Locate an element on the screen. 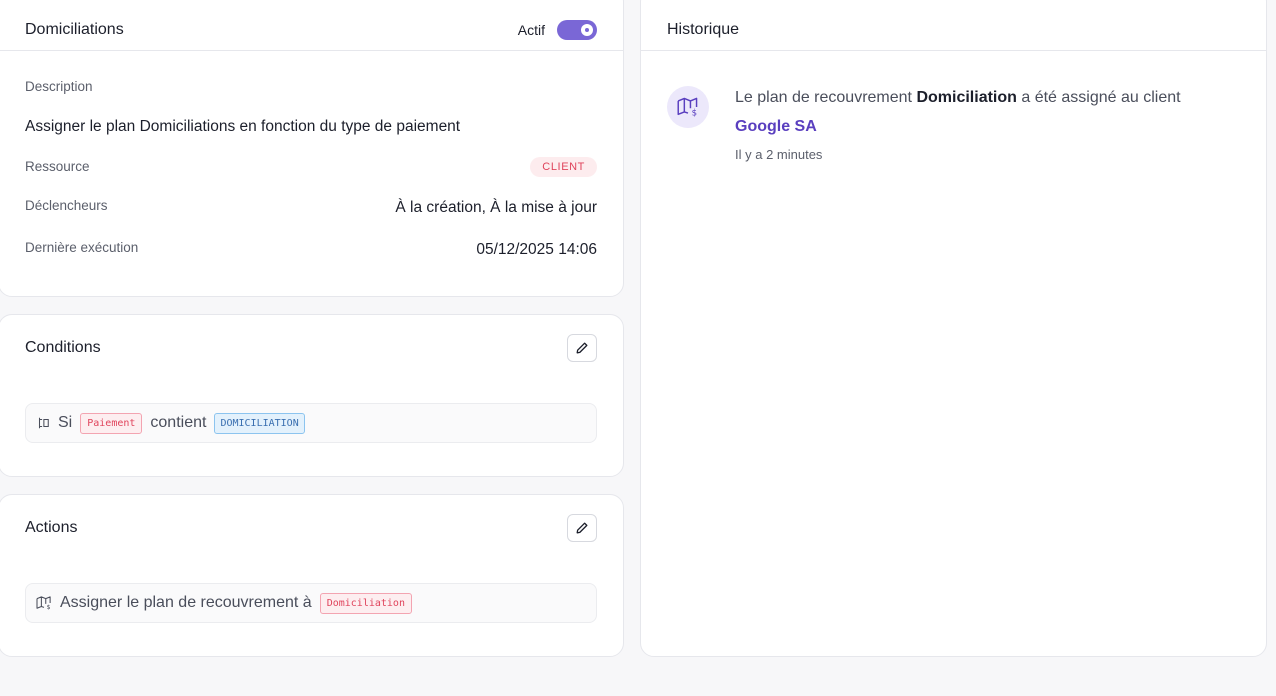  active-toggle-group: Actif is located at coordinates (557, 30).